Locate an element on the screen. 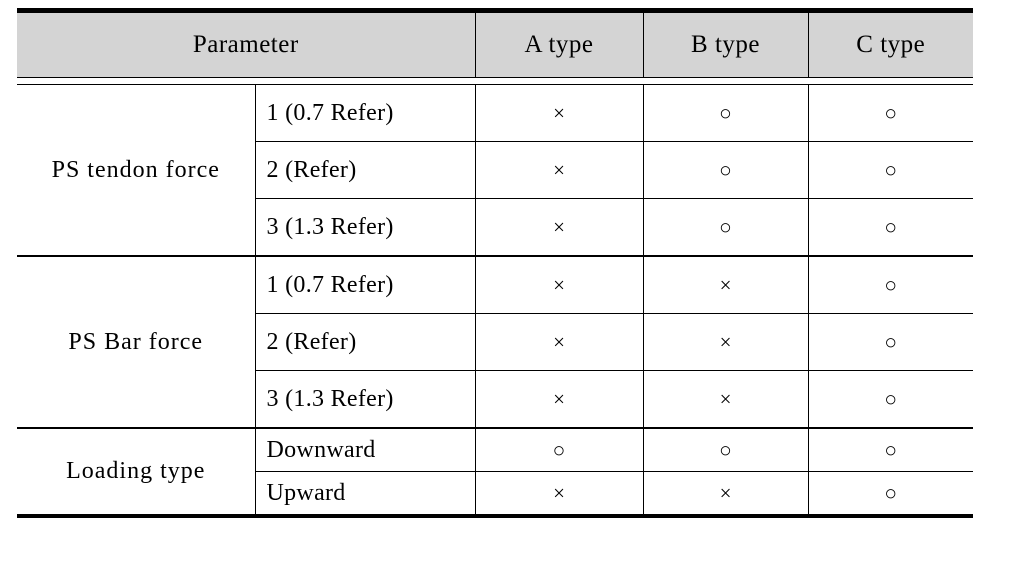  sub-label: Downward is located at coordinates (364, 450).